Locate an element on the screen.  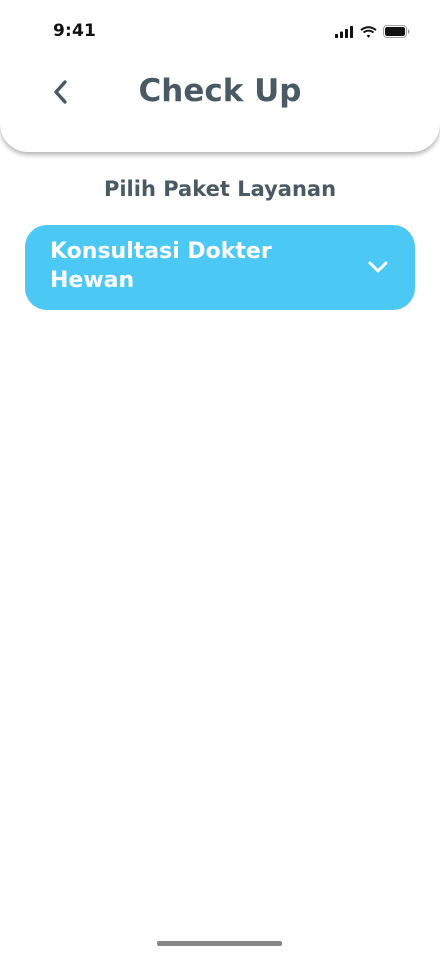
chevron-down-icon is located at coordinates (378, 267).